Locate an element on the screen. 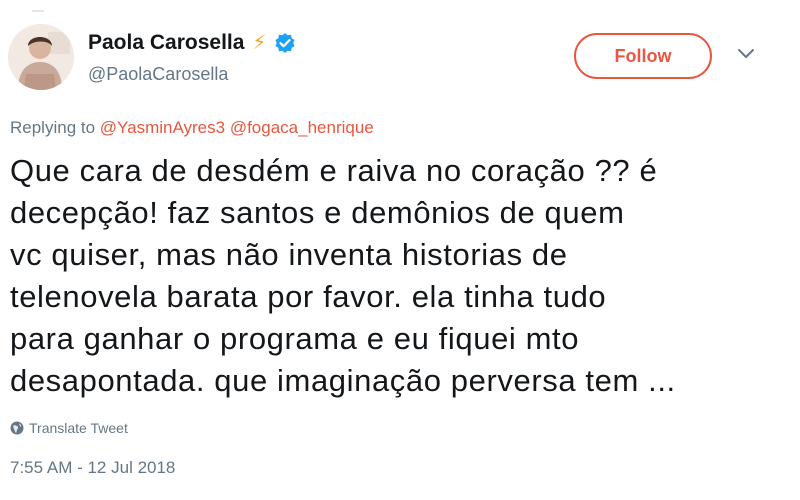 The image size is (800, 500). chevron-down-icon is located at coordinates (746, 54).